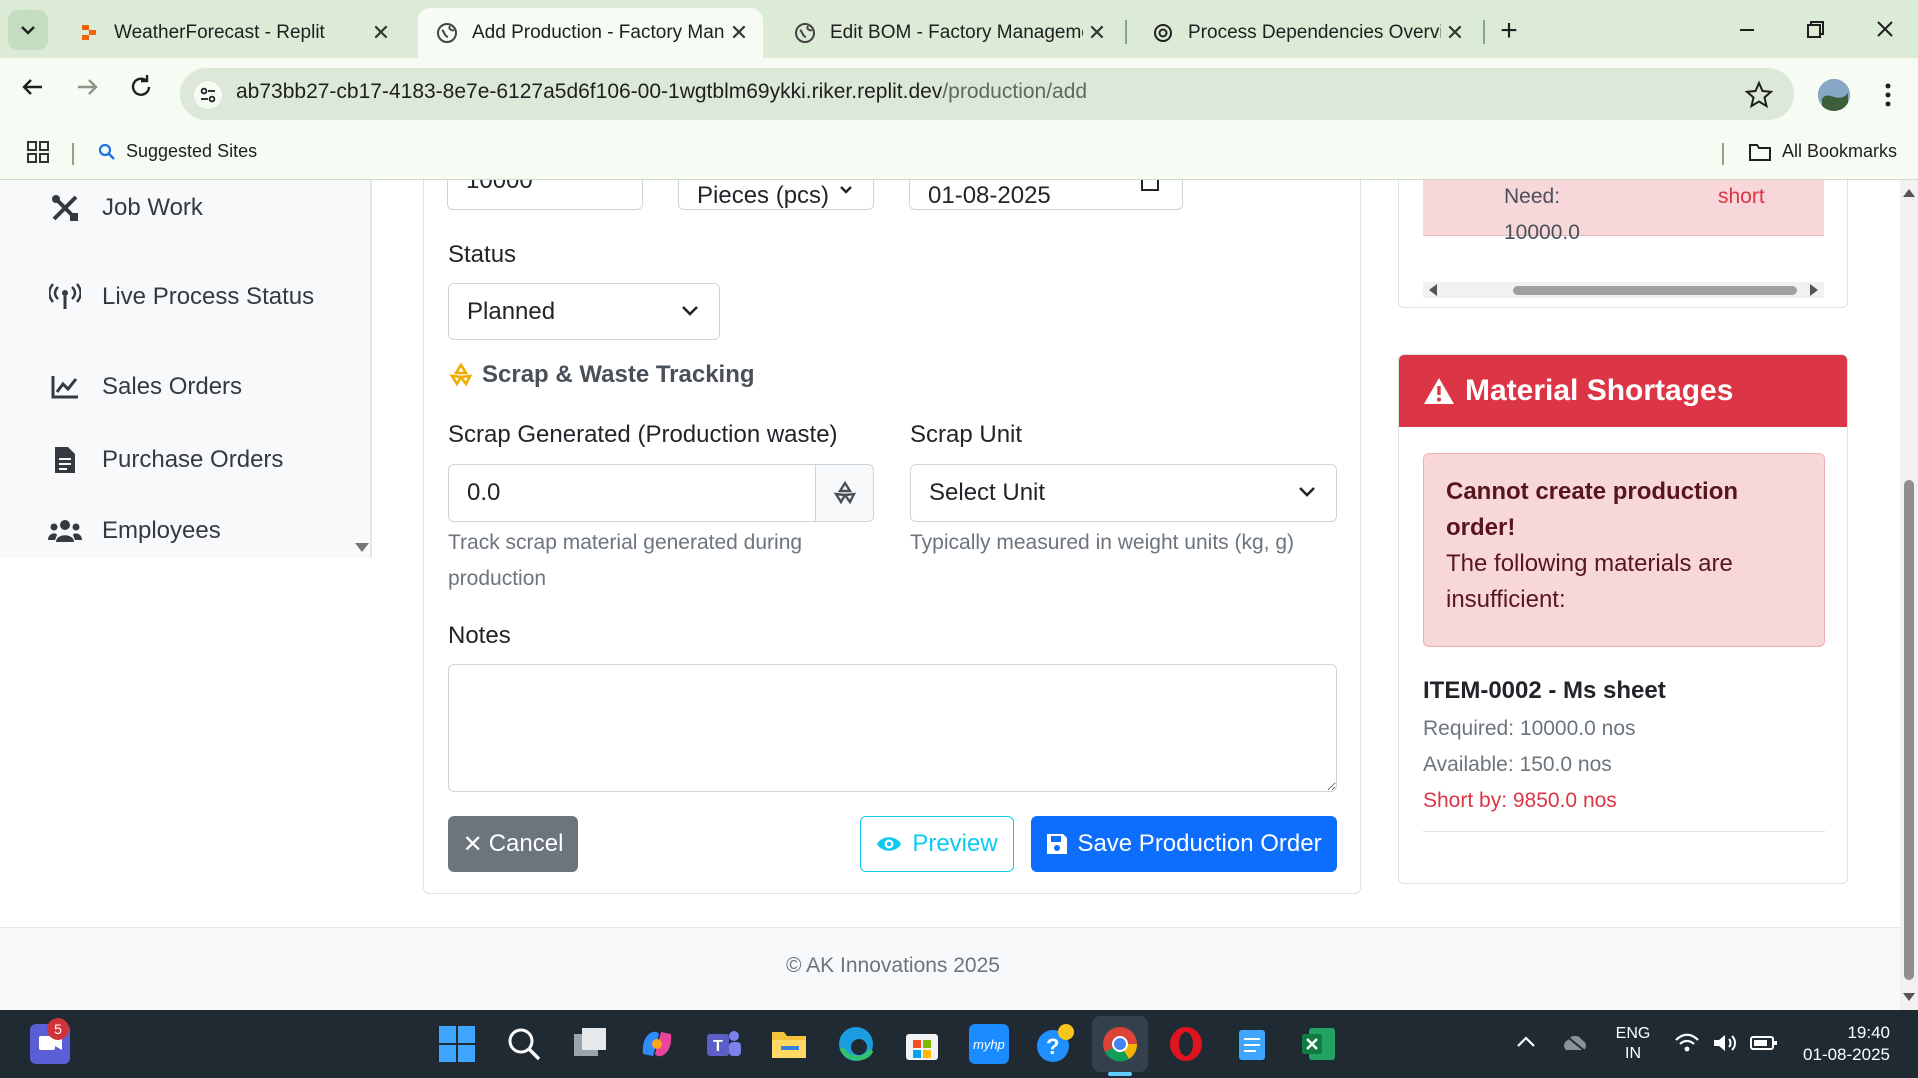  I want to click on site-info-icon, so click(208, 95).